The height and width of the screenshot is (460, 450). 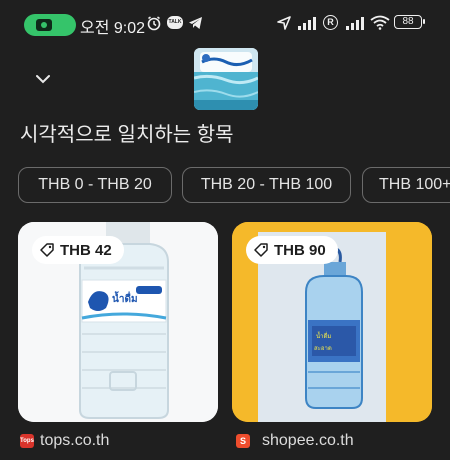 What do you see at coordinates (175, 22) in the screenshot?
I see `kakaotalk-icon: TALK` at bounding box center [175, 22].